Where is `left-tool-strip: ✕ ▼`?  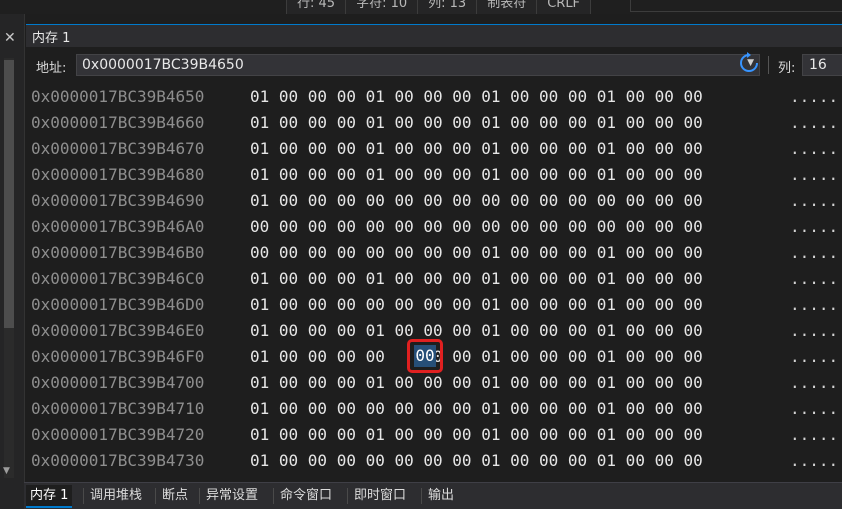
left-tool-strip: ✕ ▼ is located at coordinates (12, 261).